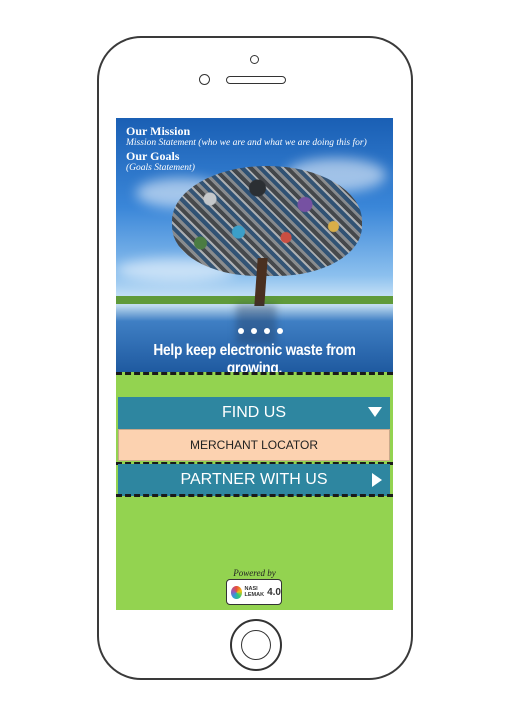 The image size is (516, 717). I want to click on partner-with-us-label: PARTNER WITH US, so click(254, 479).